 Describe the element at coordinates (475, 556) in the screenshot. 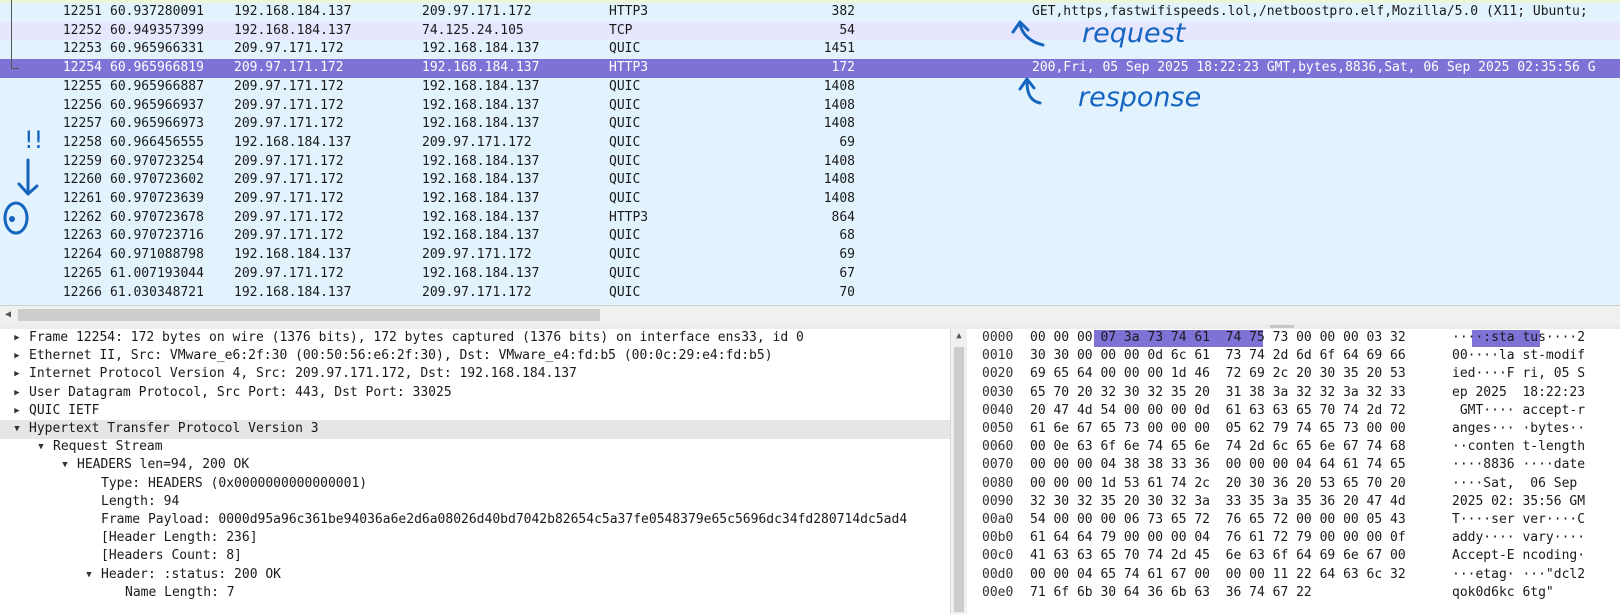

I see `tree-node: [Headers Count: 8]` at that location.